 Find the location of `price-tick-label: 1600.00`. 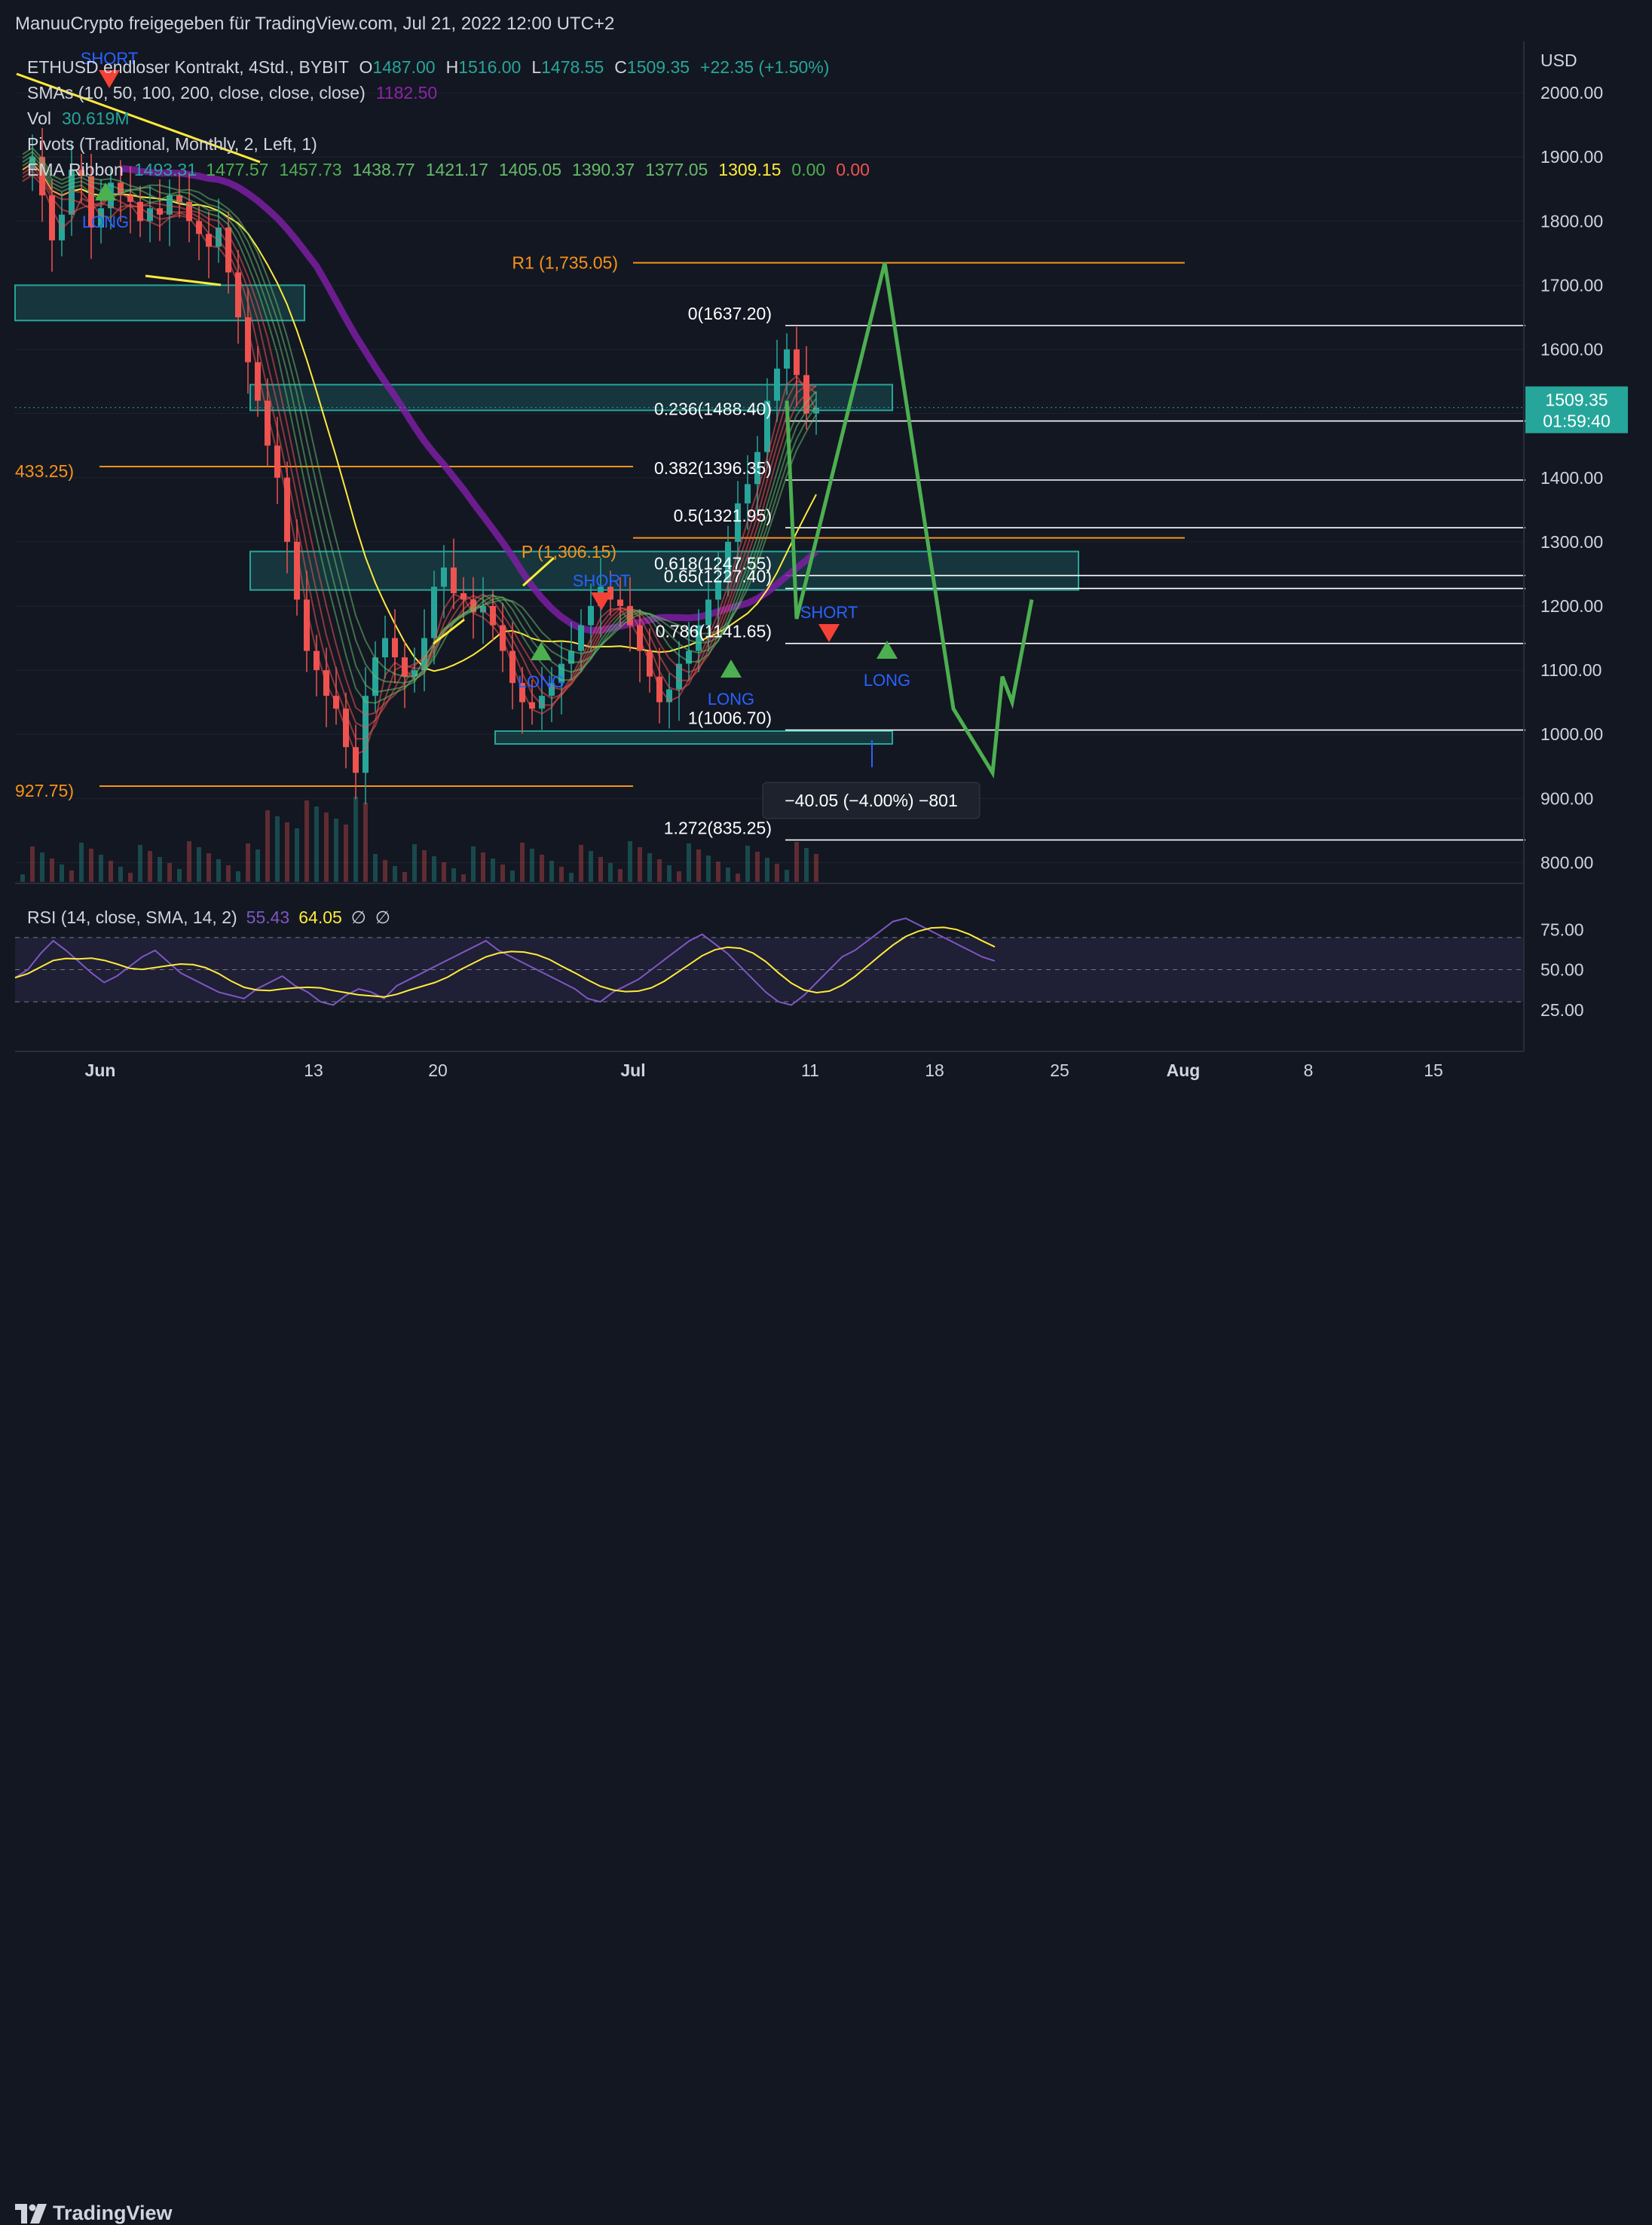

price-tick-label: 1600.00 is located at coordinates (1572, 350).